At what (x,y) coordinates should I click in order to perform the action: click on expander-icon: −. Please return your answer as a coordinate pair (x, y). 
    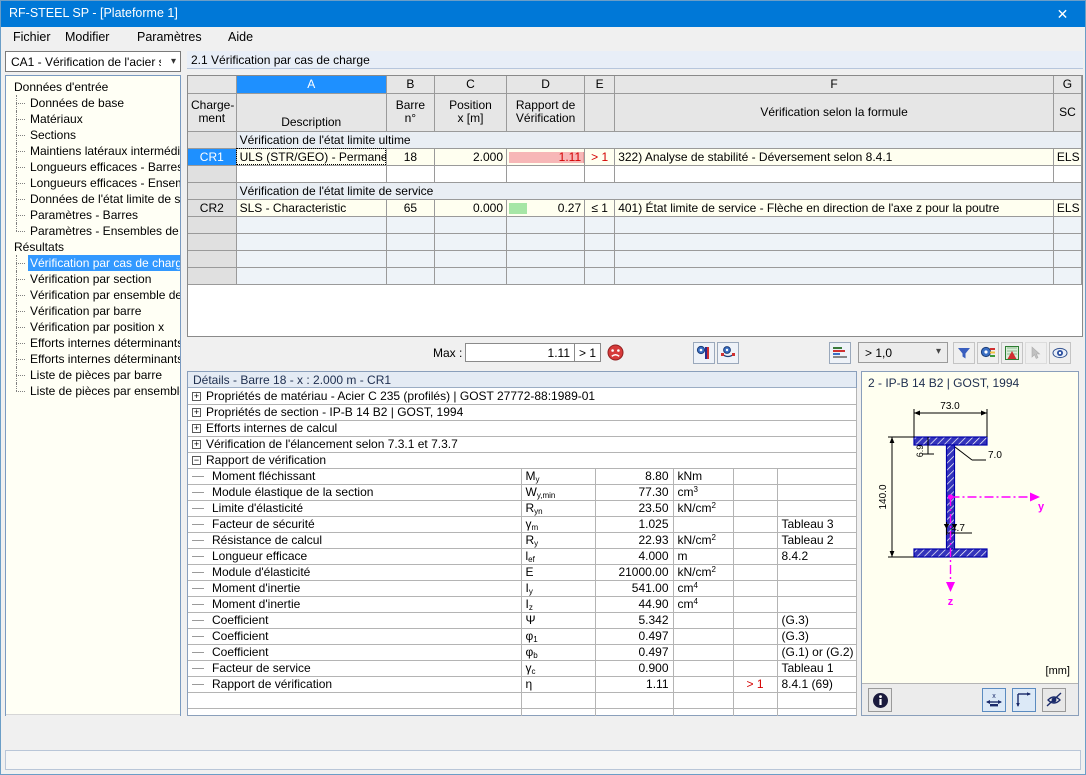
    Looking at the image, I should click on (196, 461).